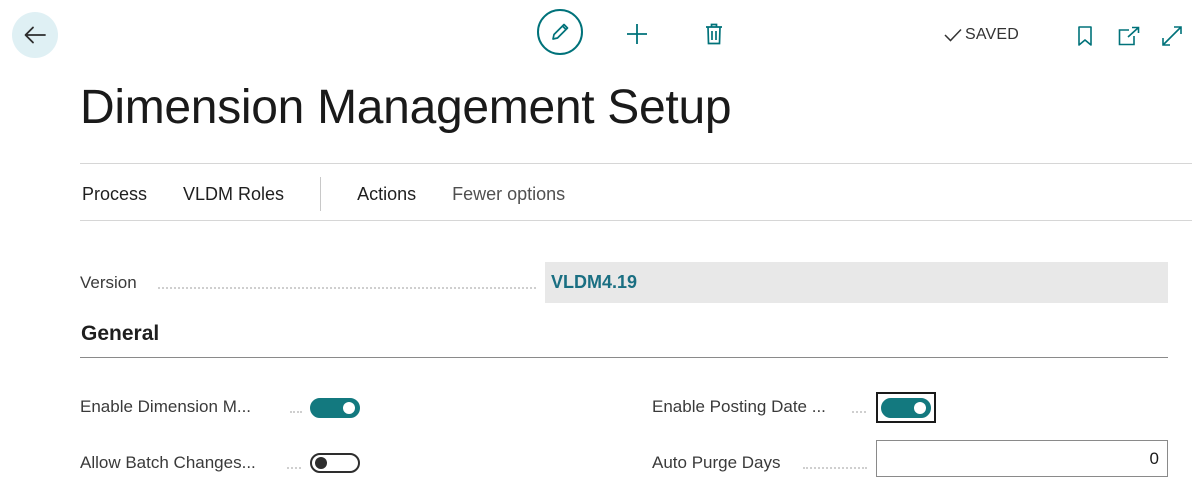  Describe the element at coordinates (992, 34) in the screenshot. I see `saved-label: SAVED` at that location.